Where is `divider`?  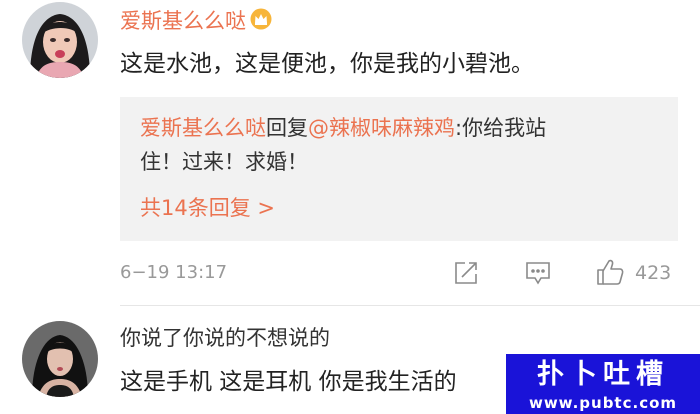
divider is located at coordinates (410, 305).